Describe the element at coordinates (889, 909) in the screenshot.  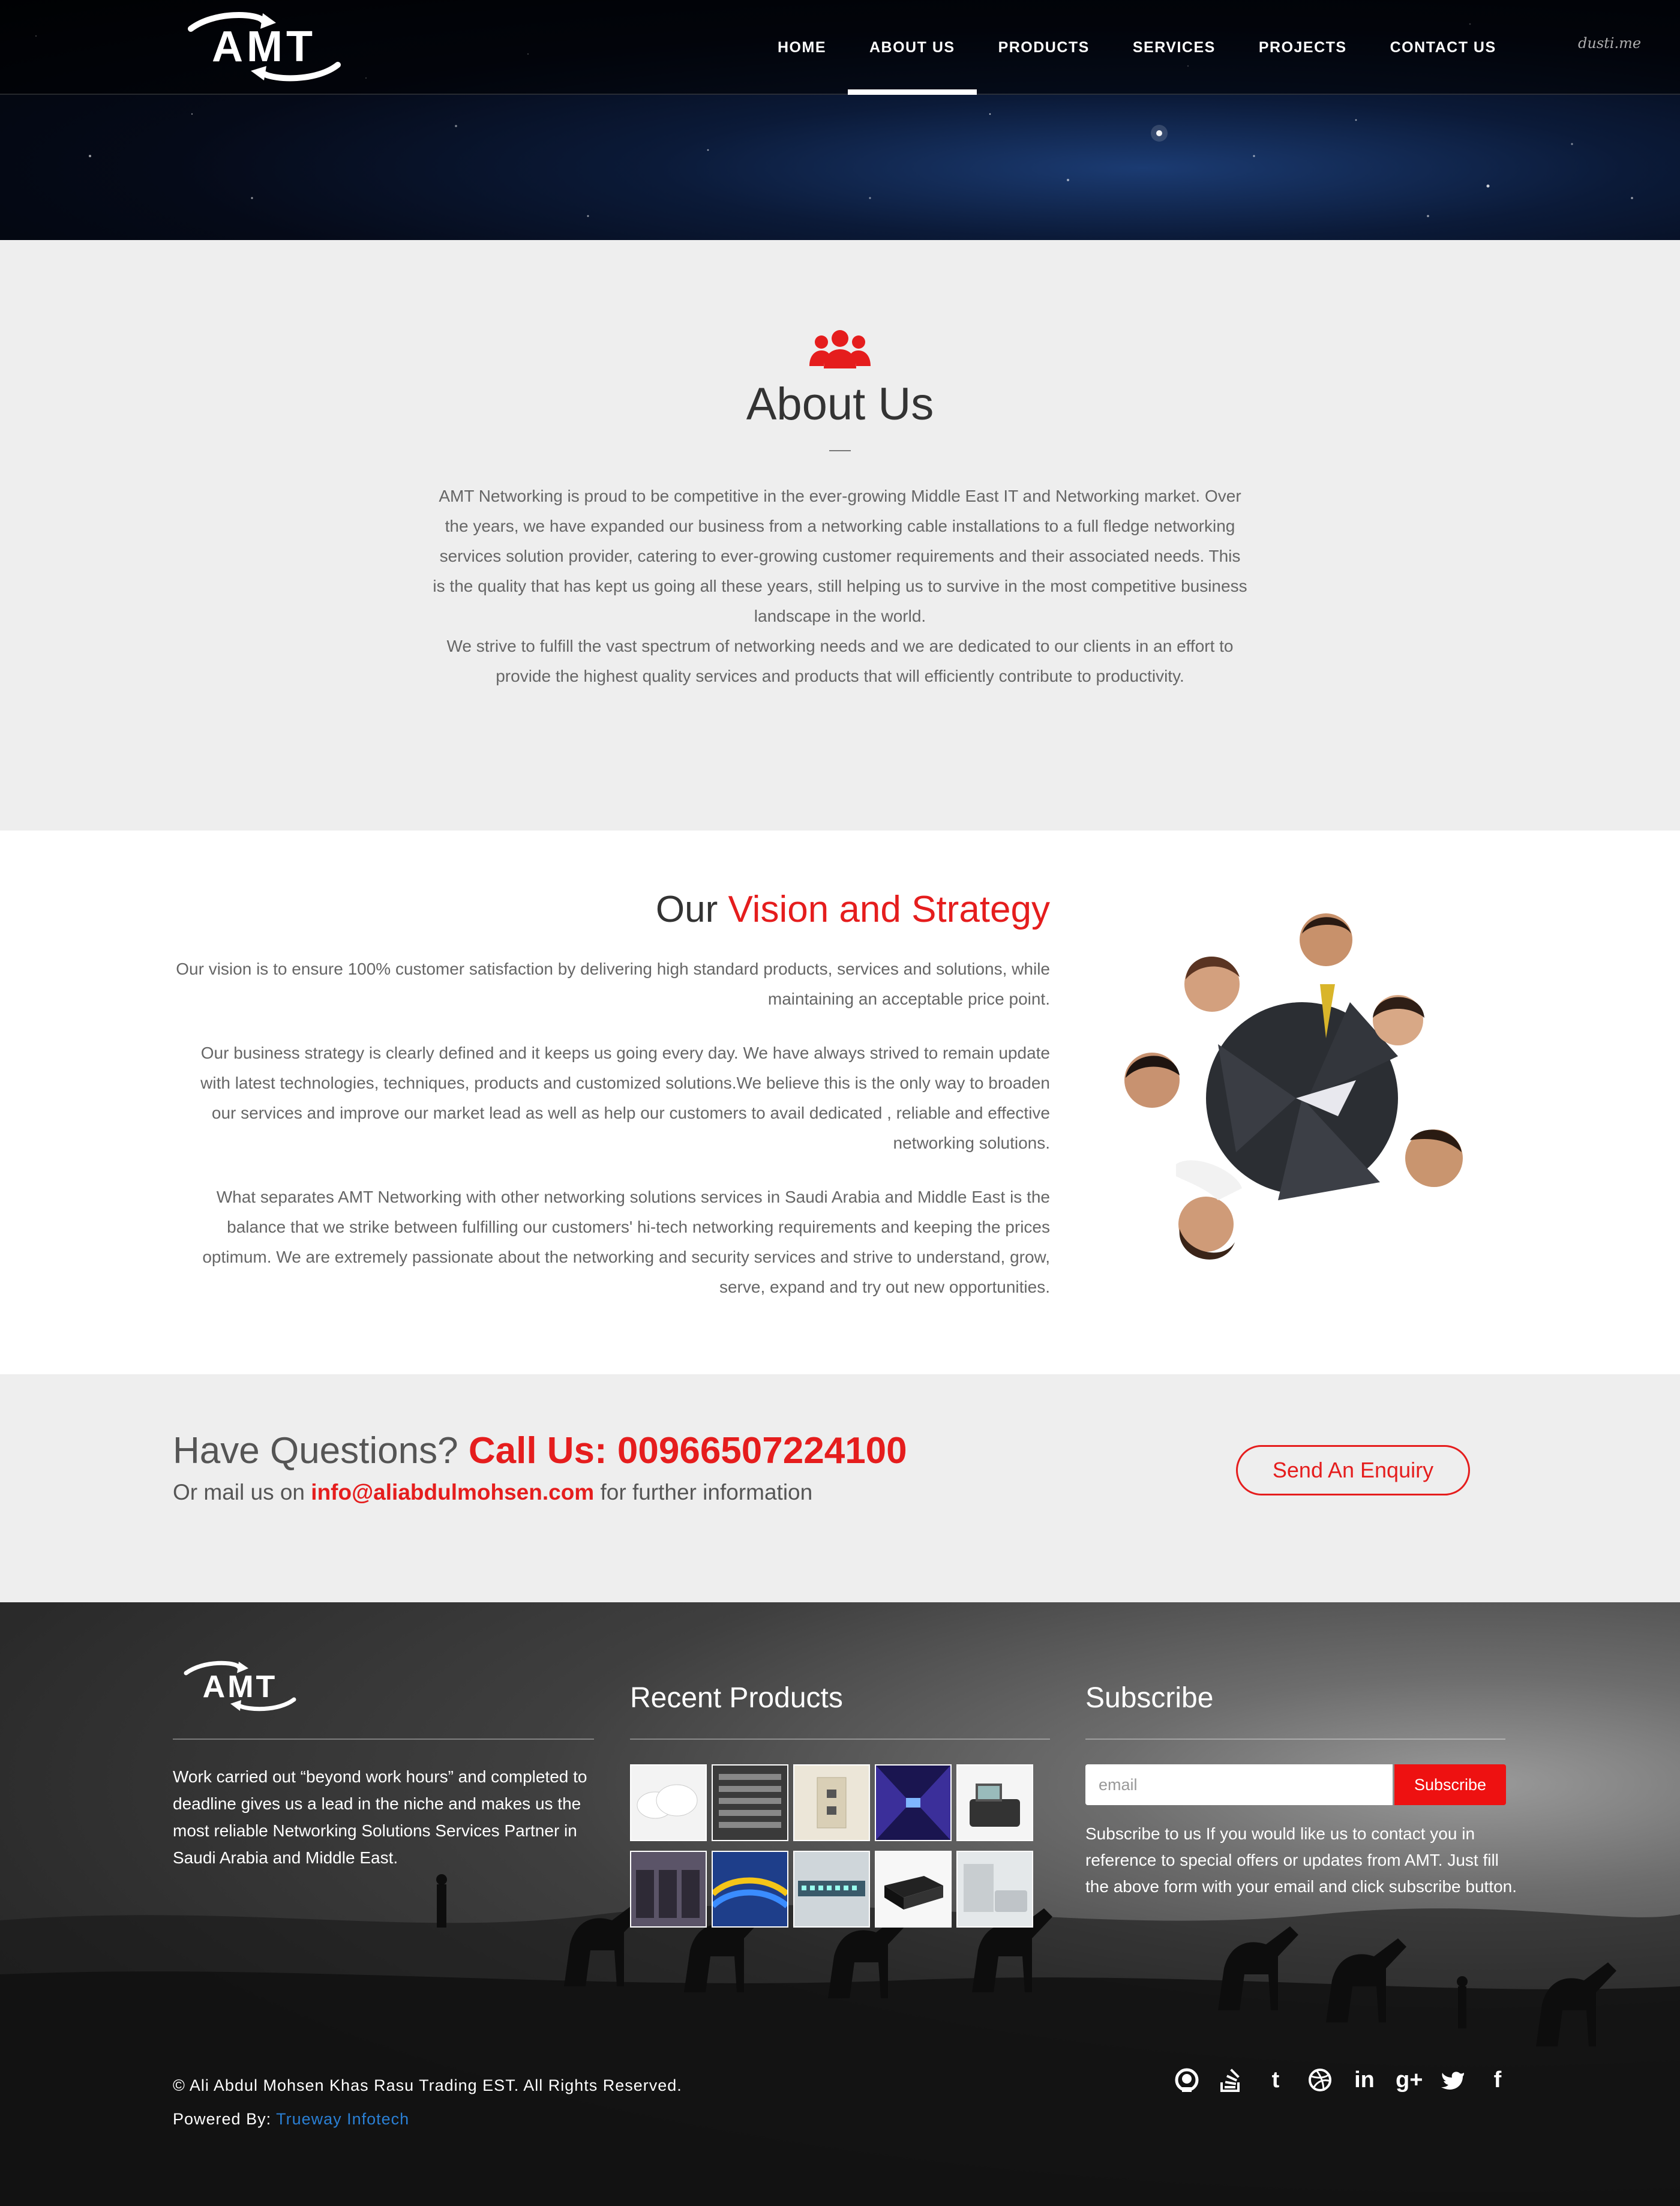
I see `vision-title-highlight: Vision and Strategy` at that location.